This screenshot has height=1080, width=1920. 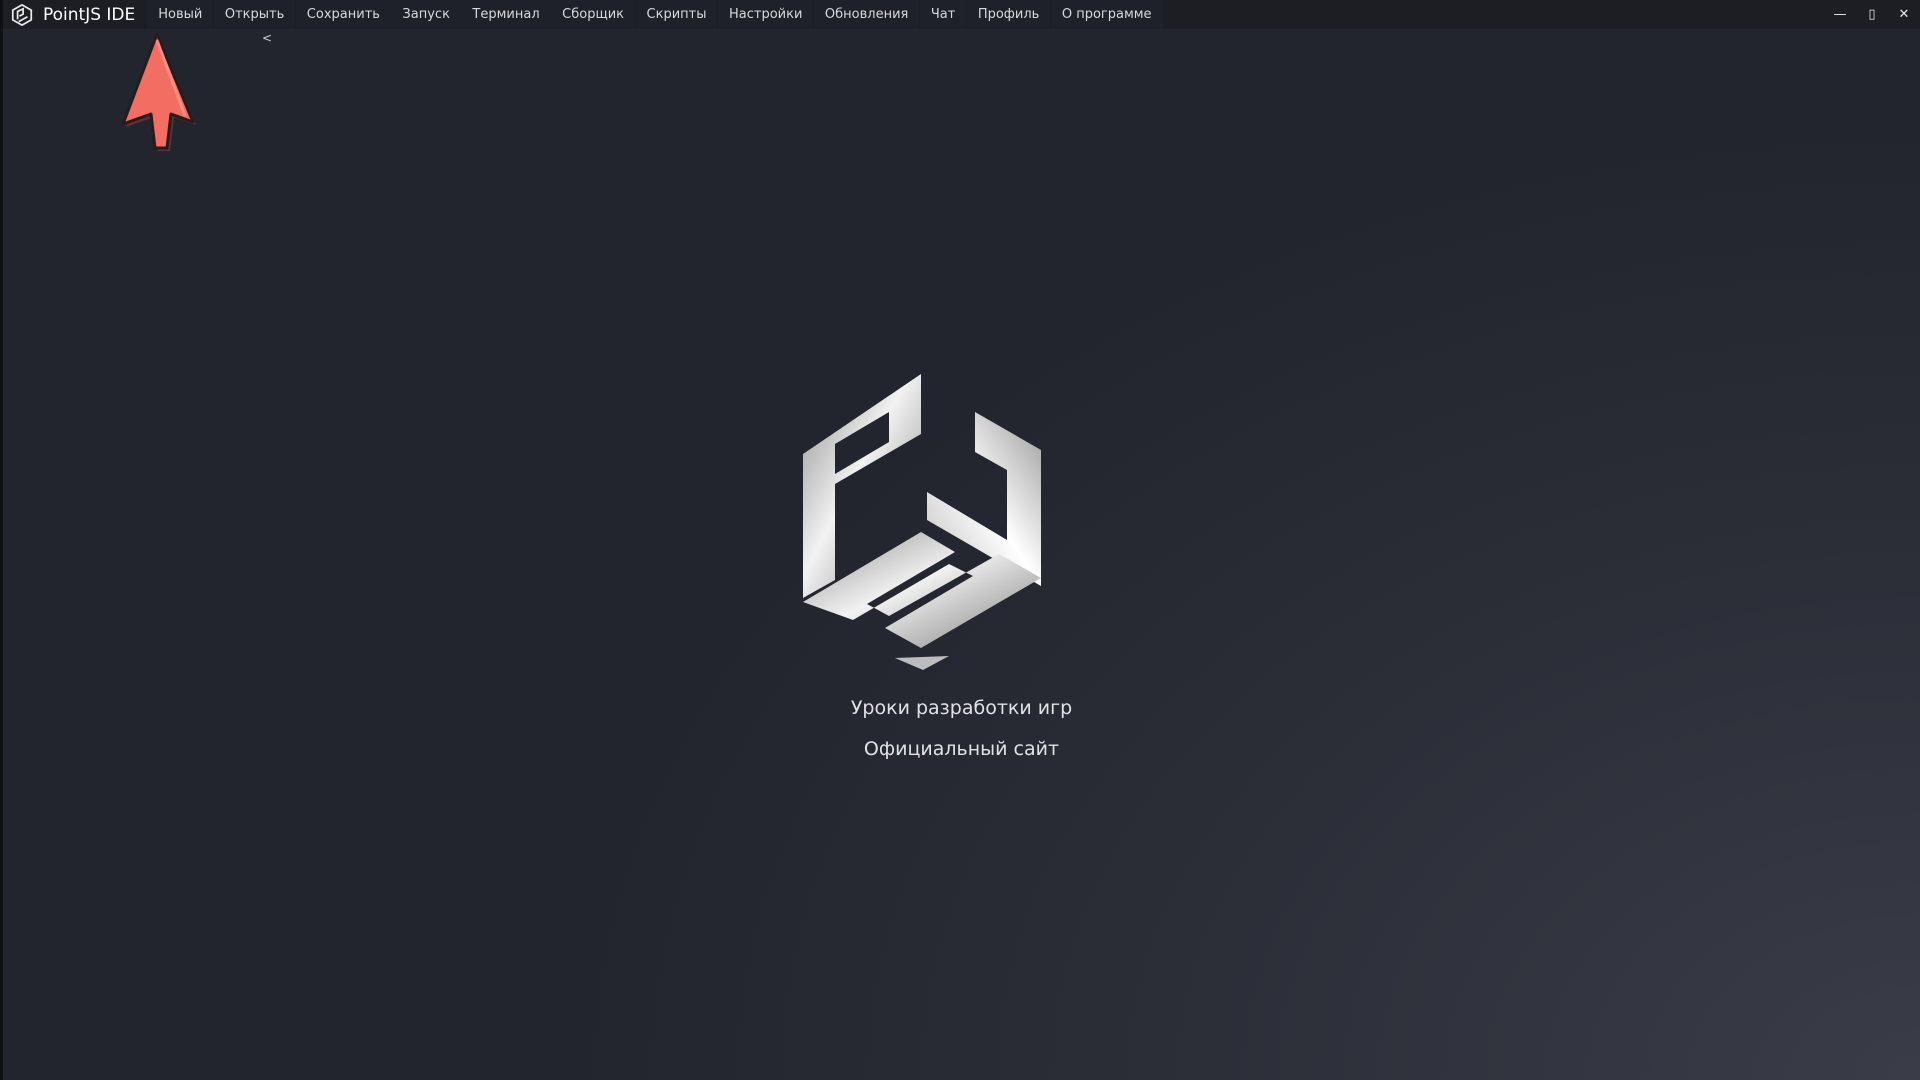 I want to click on menu-chat: Чат, so click(x=943, y=14).